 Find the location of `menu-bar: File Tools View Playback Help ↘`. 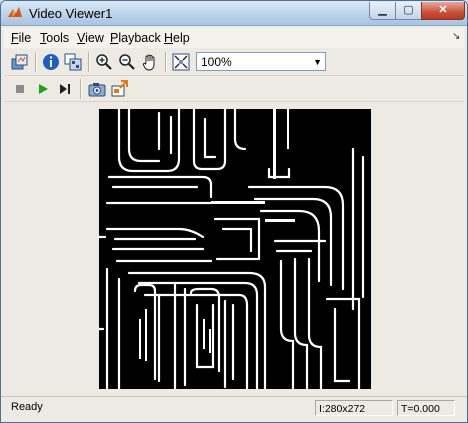

menu-bar: File Tools View Playback Help ↘ is located at coordinates (234, 38).